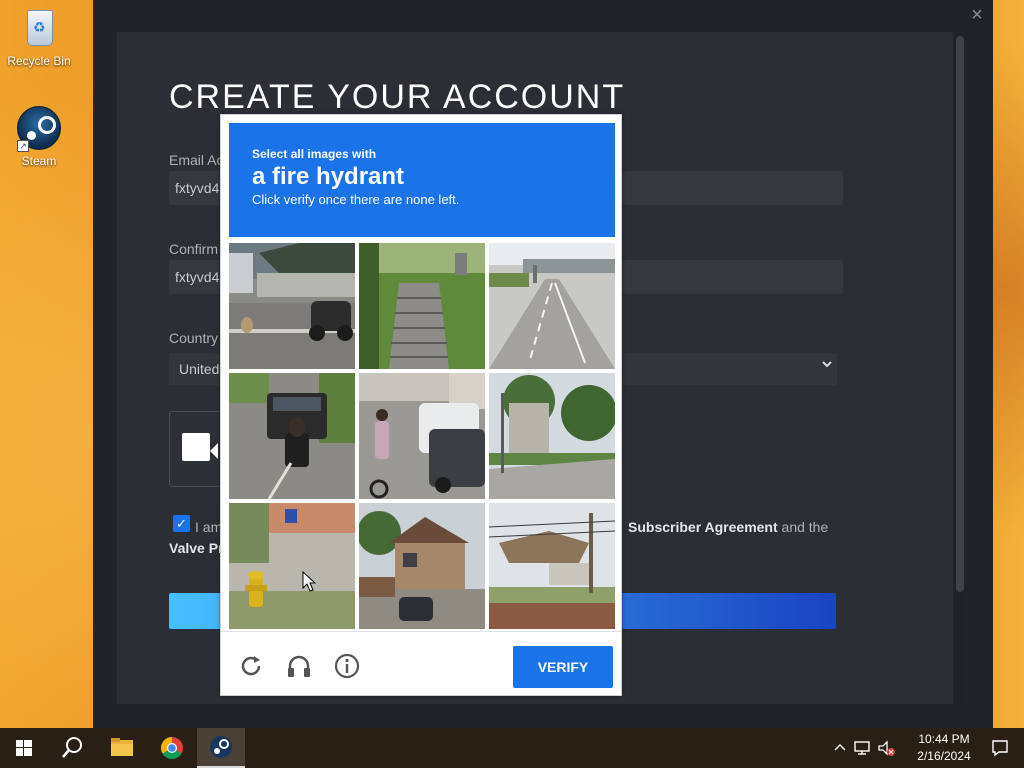 The image size is (1024, 768). What do you see at coordinates (196, 447) in the screenshot?
I see `recaptcha-checkbox` at bounding box center [196, 447].